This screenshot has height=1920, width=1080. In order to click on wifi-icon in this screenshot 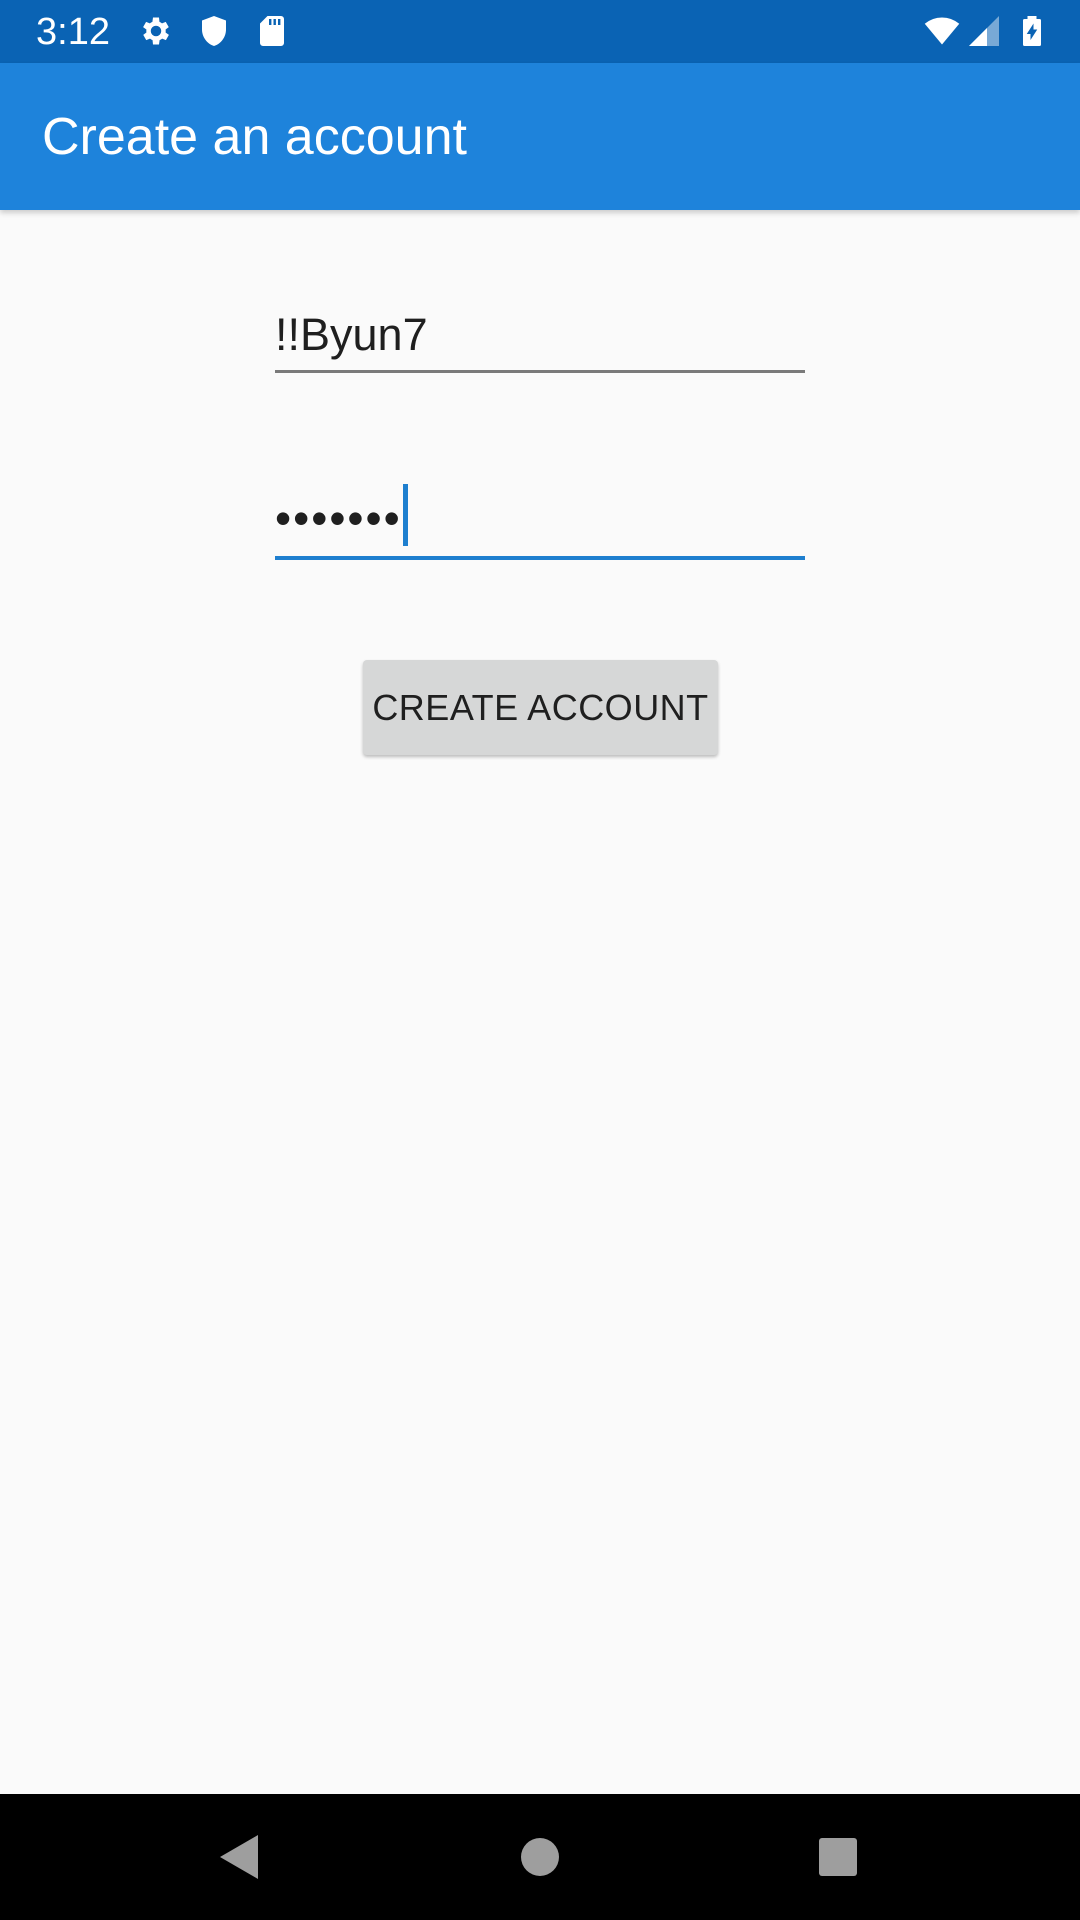, I will do `click(942, 31)`.